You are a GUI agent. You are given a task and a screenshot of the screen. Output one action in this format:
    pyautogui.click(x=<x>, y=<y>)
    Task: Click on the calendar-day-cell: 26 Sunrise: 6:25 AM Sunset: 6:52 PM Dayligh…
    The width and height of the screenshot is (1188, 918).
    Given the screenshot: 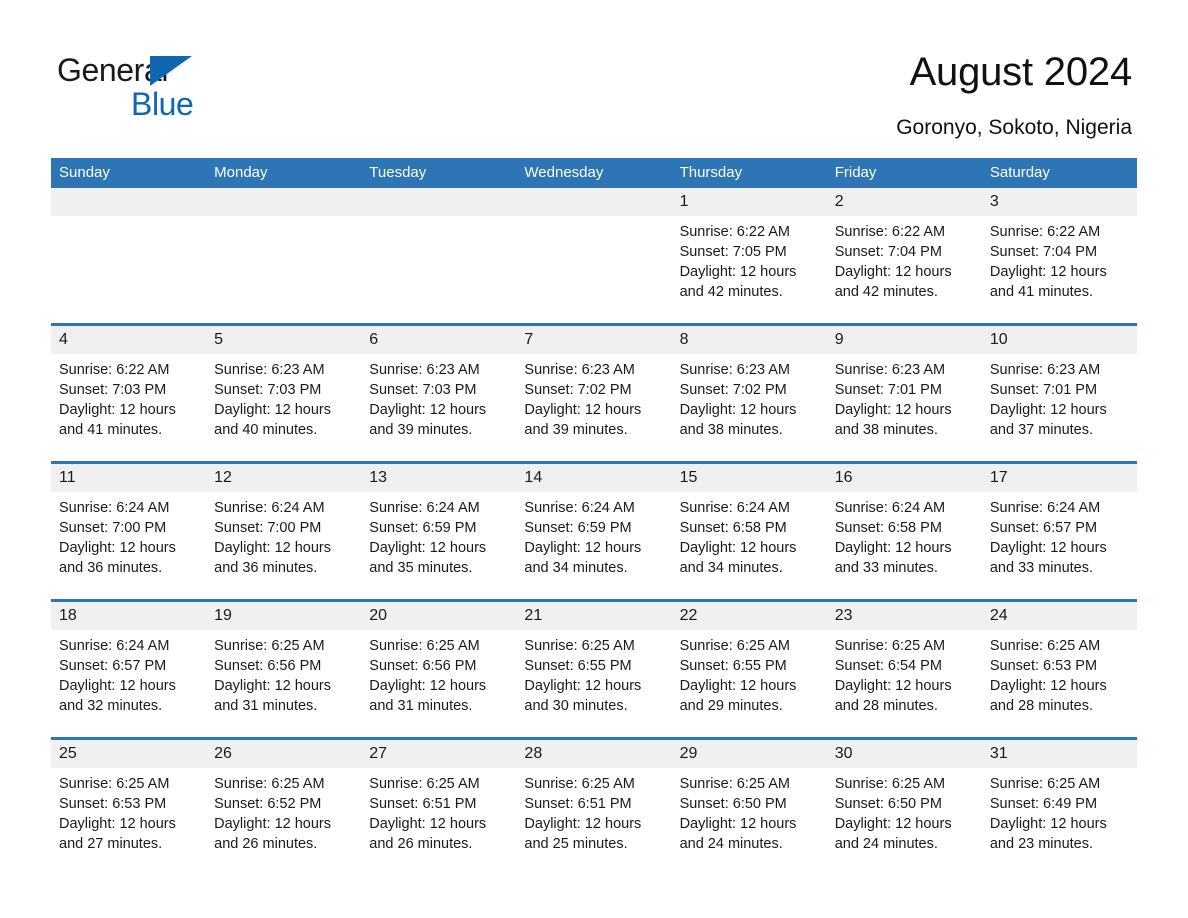 What is the action you would take?
    pyautogui.click(x=284, y=806)
    